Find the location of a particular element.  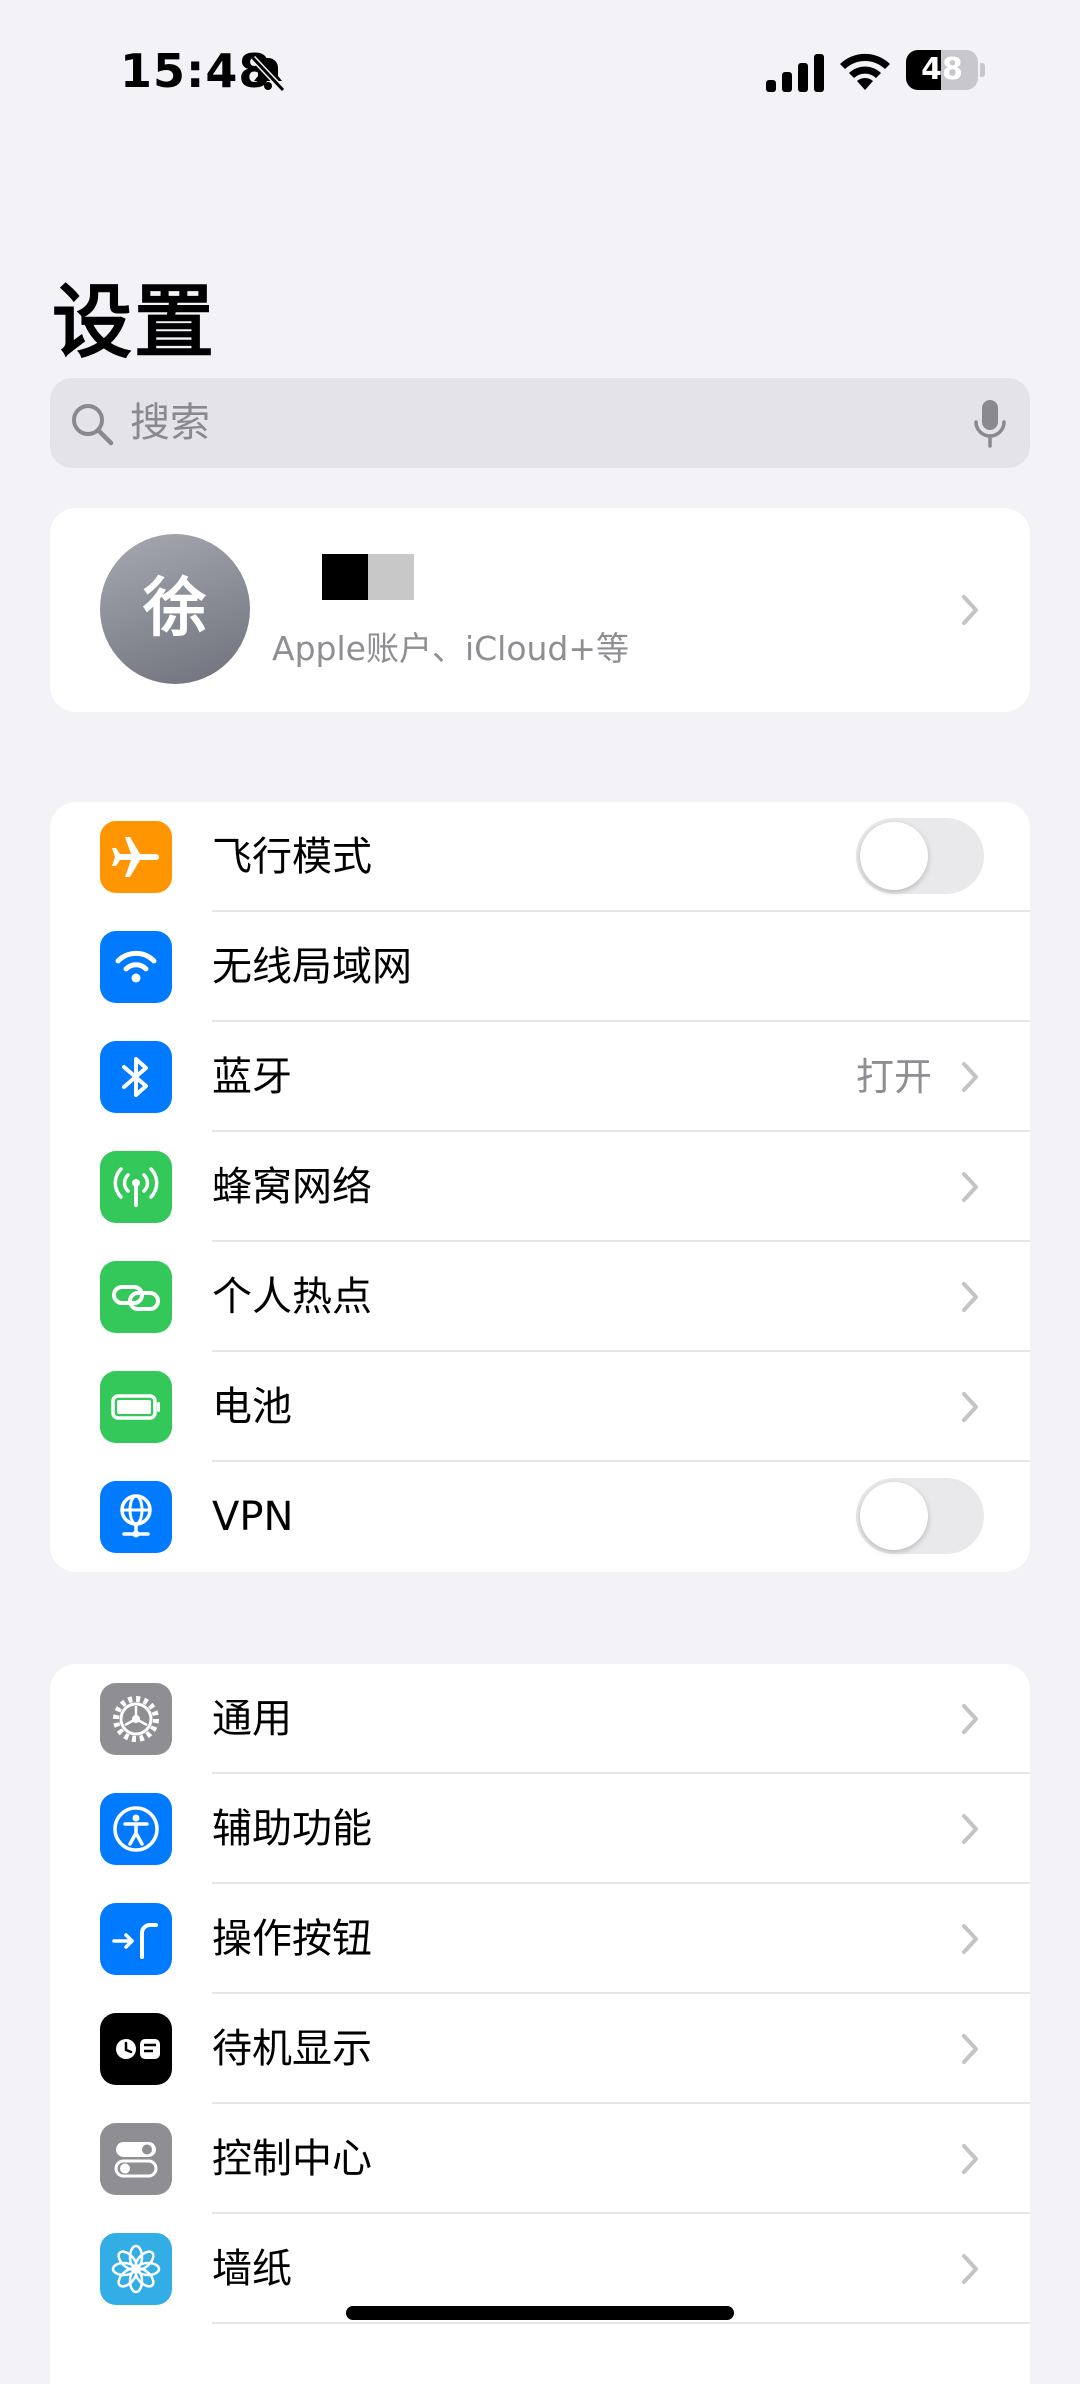

search-field: 搜索 is located at coordinates (540, 423).